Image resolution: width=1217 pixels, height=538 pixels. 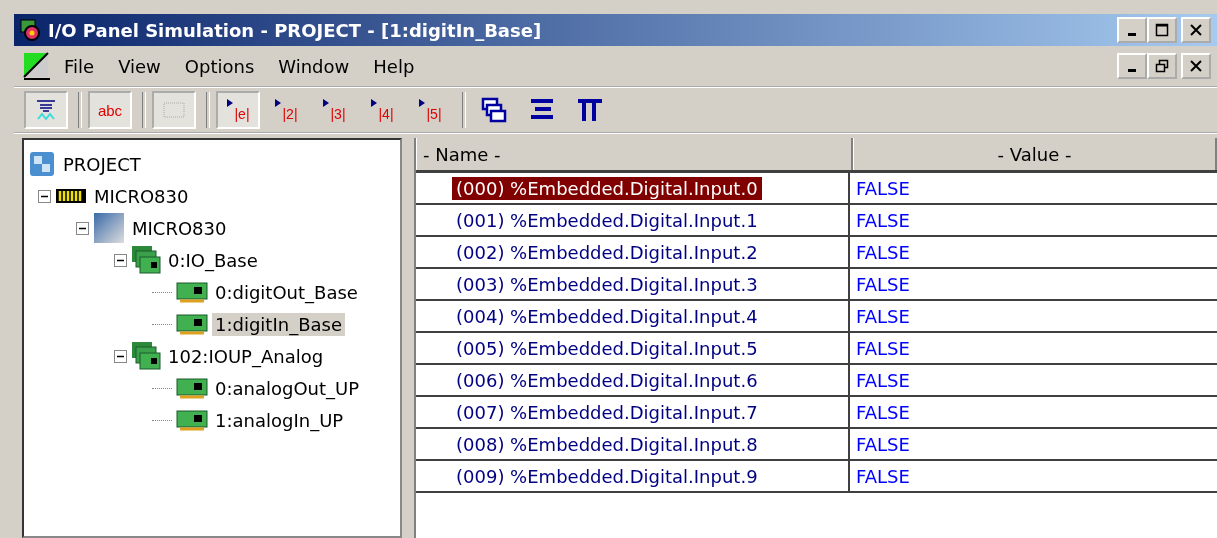 What do you see at coordinates (607, 380) in the screenshot?
I see `table-cell: (006) %Embedded.Digital.Input.6` at bounding box center [607, 380].